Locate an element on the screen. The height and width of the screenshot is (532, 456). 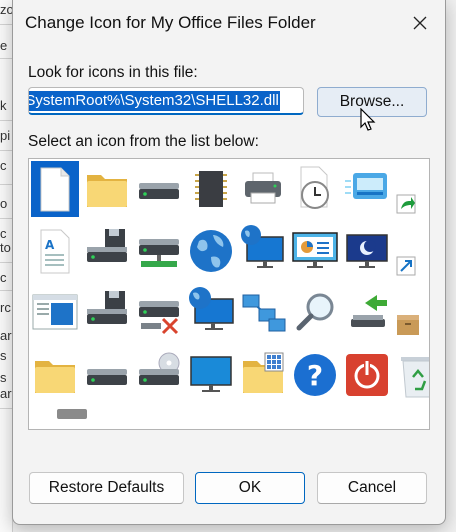
application-window-icon is located at coordinates (55, 313).